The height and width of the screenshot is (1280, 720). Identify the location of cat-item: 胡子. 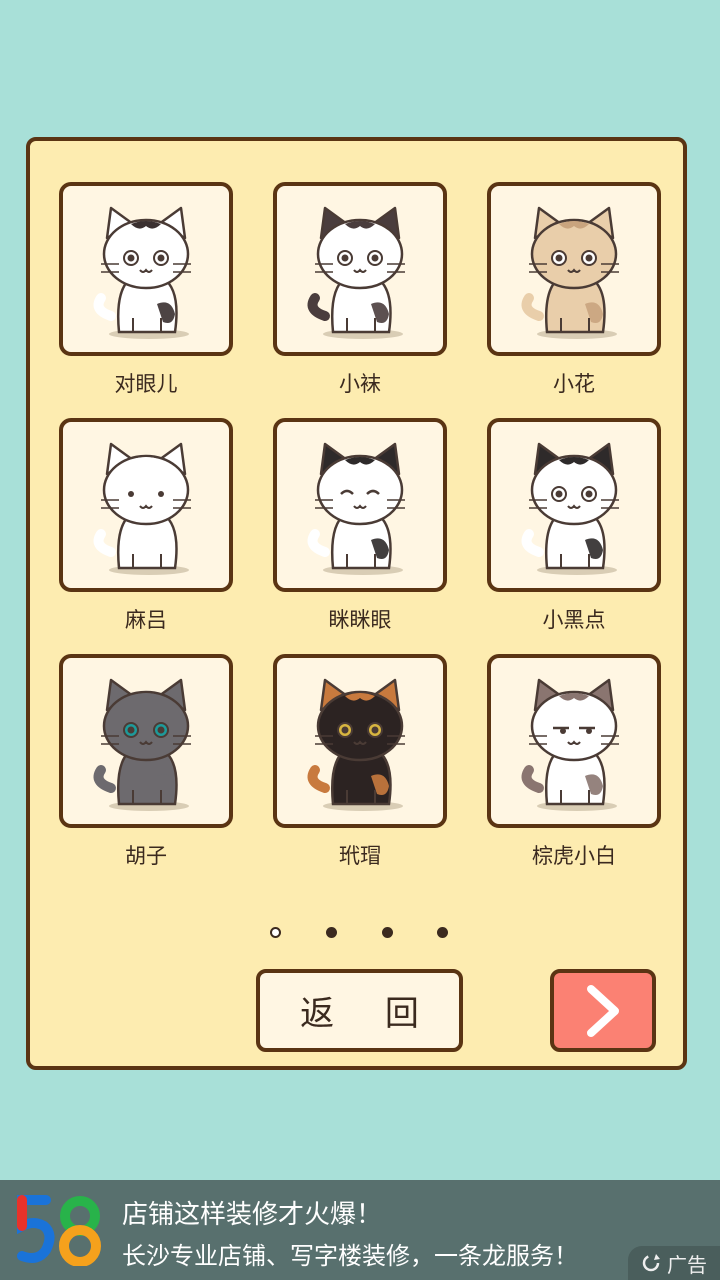
(146, 762).